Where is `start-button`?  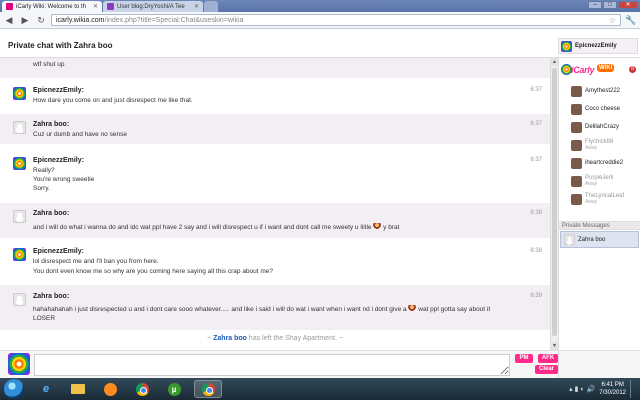
start-button is located at coordinates (14, 389).